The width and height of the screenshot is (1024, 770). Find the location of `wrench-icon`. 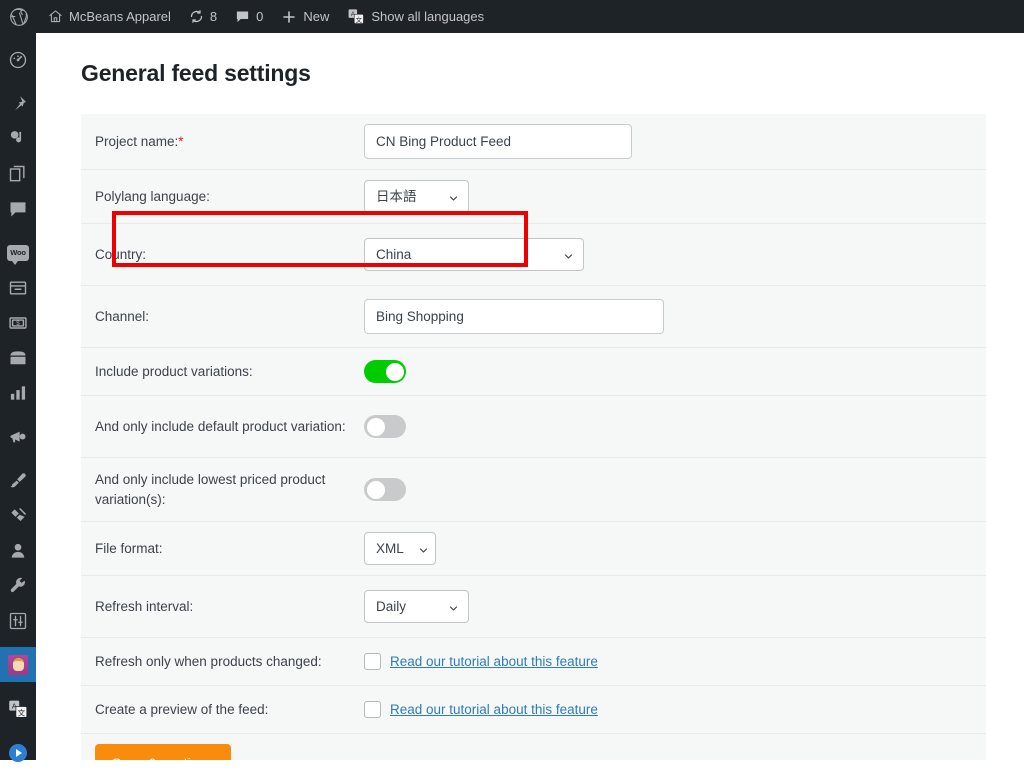

wrench-icon is located at coordinates (18, 586).